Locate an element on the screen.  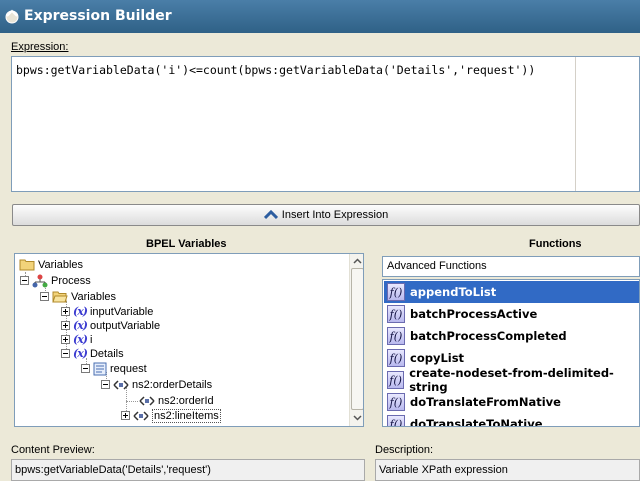
expression-label: Expression: is located at coordinates (39, 47).